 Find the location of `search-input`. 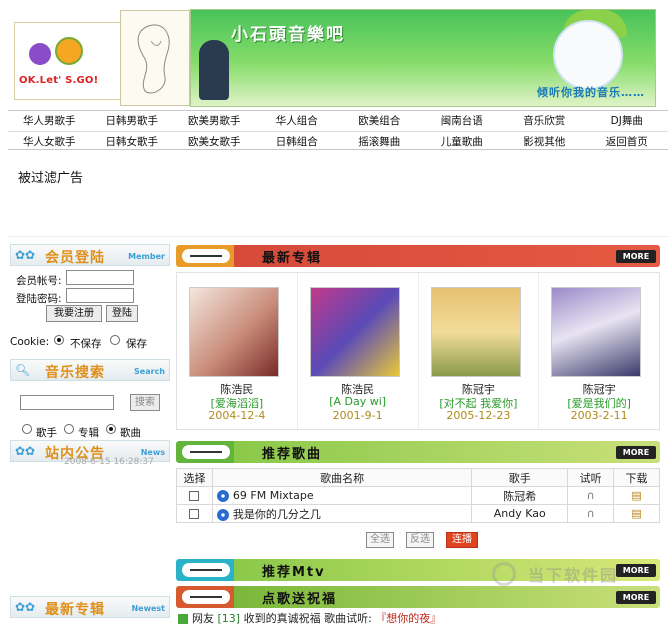

search-input is located at coordinates (67, 402).